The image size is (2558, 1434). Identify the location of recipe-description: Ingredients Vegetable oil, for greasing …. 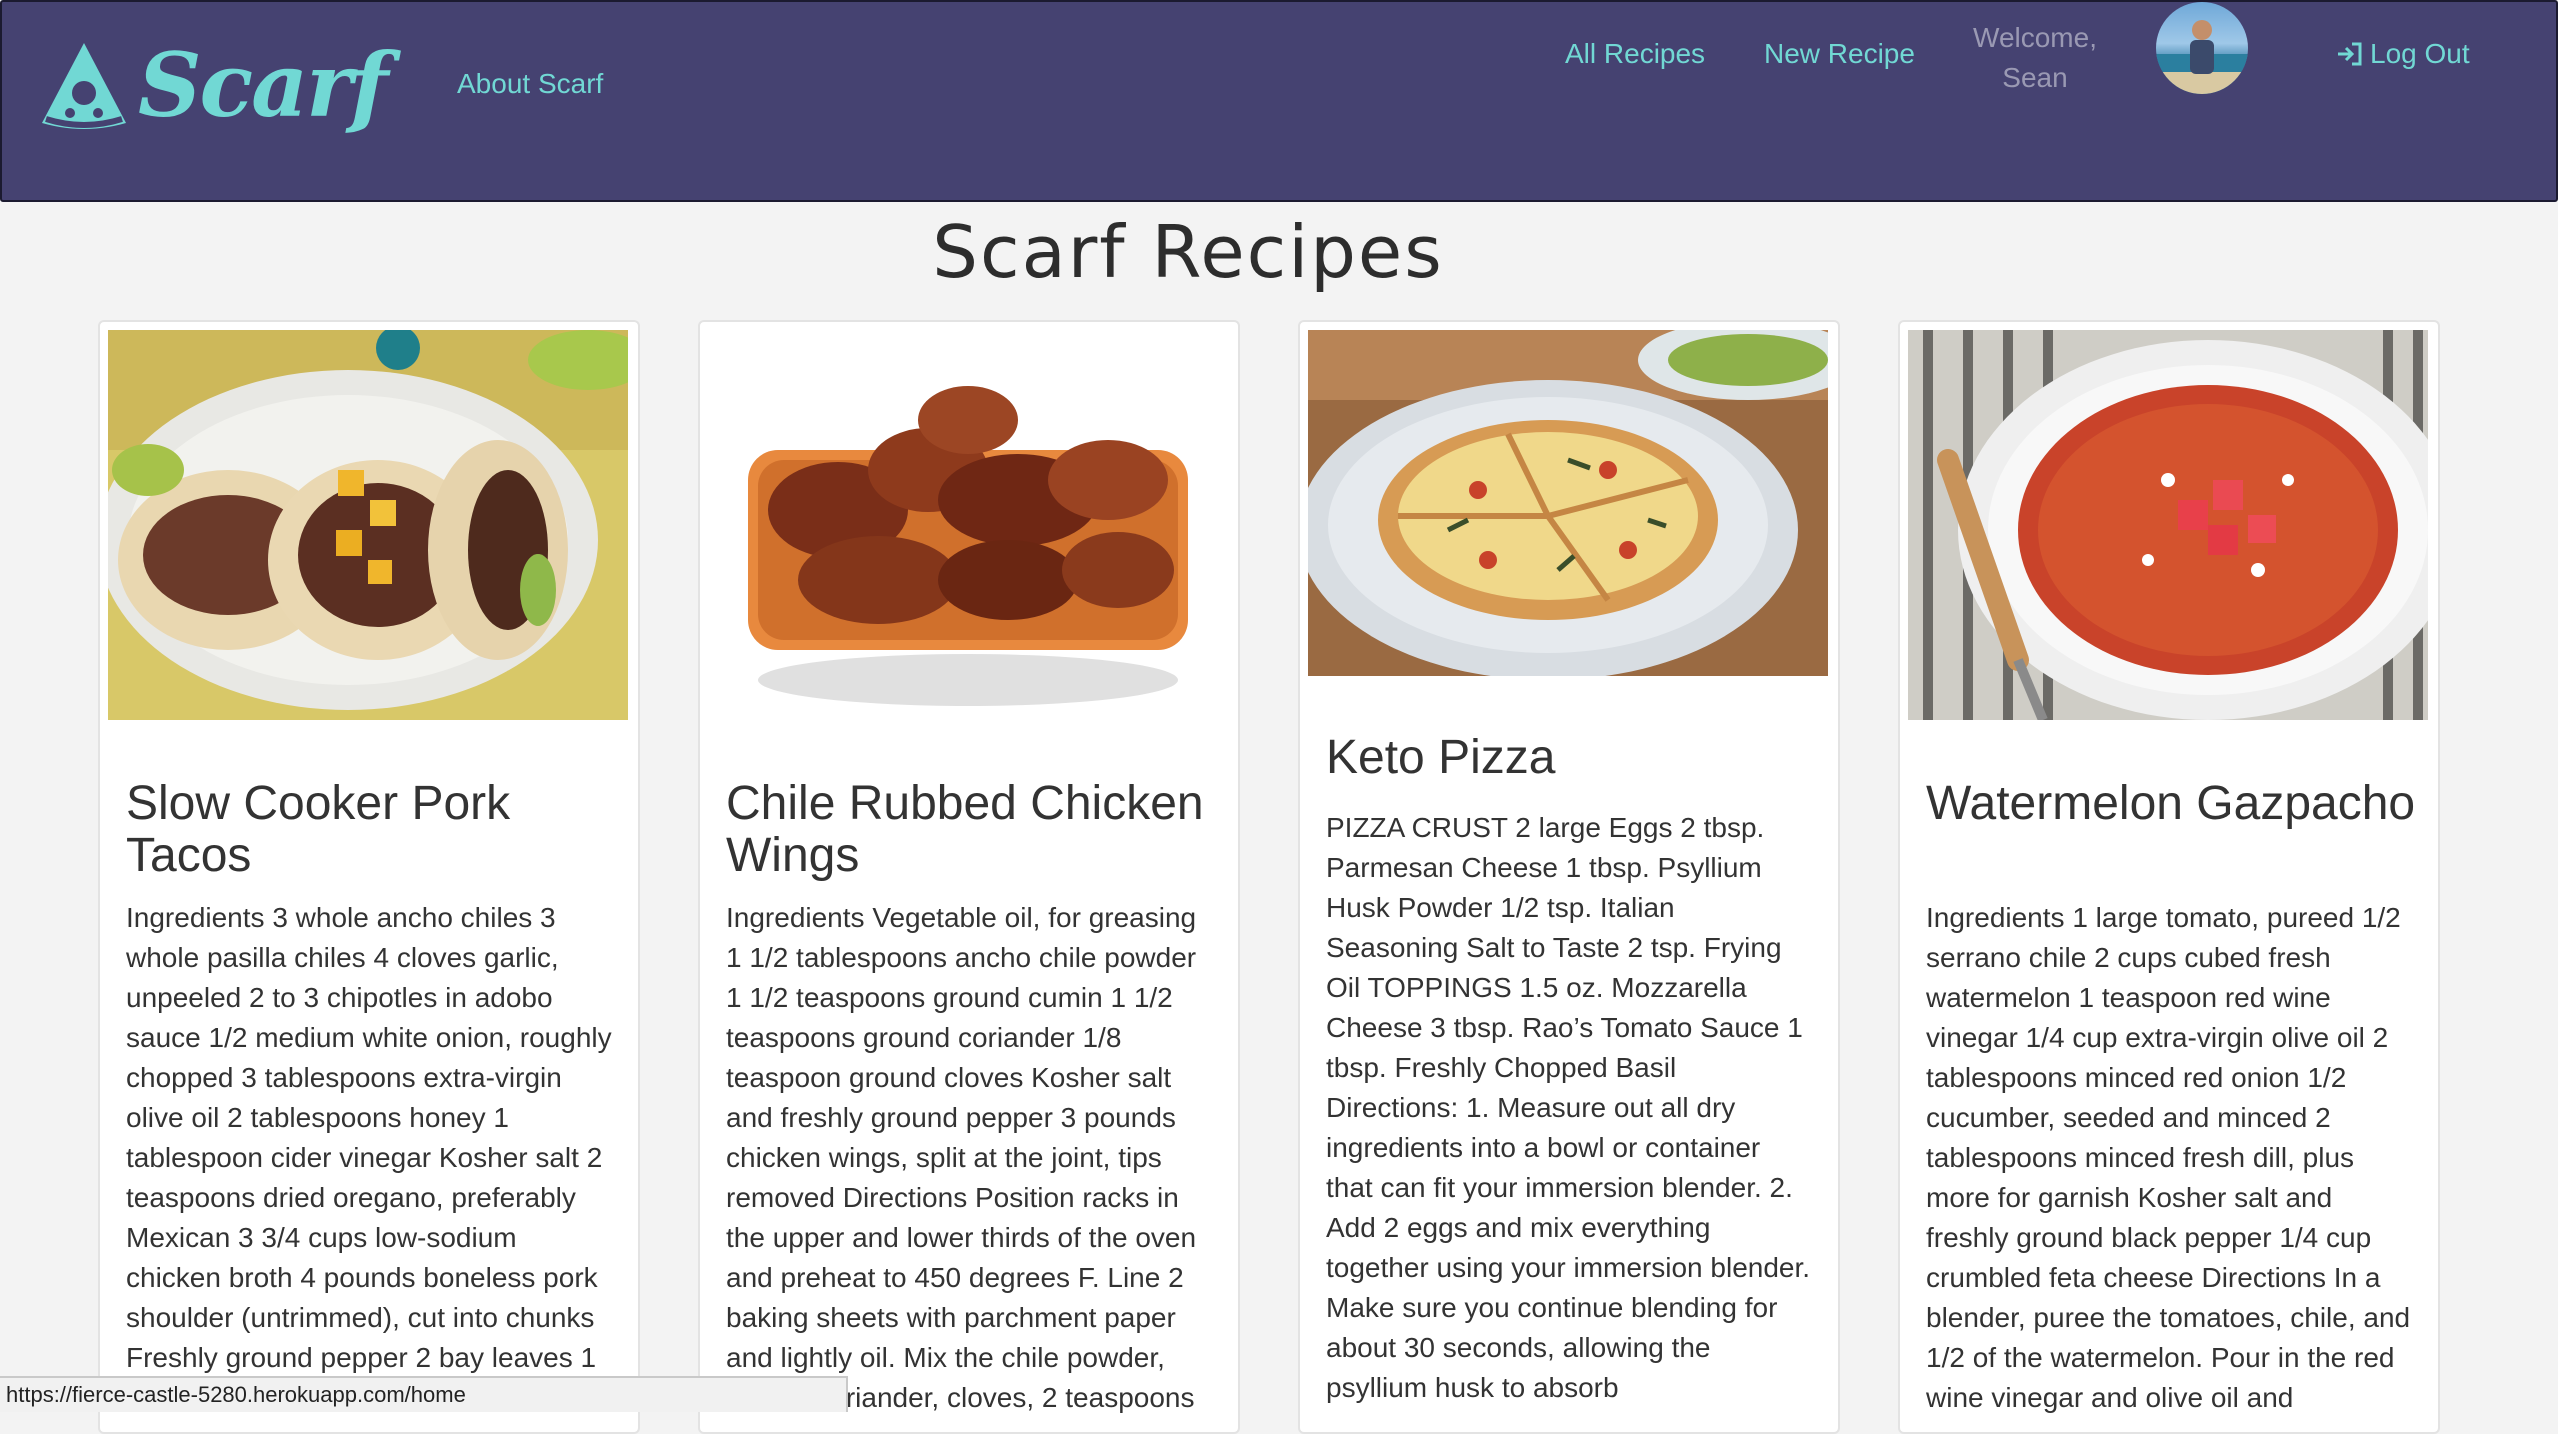
(961, 1157).